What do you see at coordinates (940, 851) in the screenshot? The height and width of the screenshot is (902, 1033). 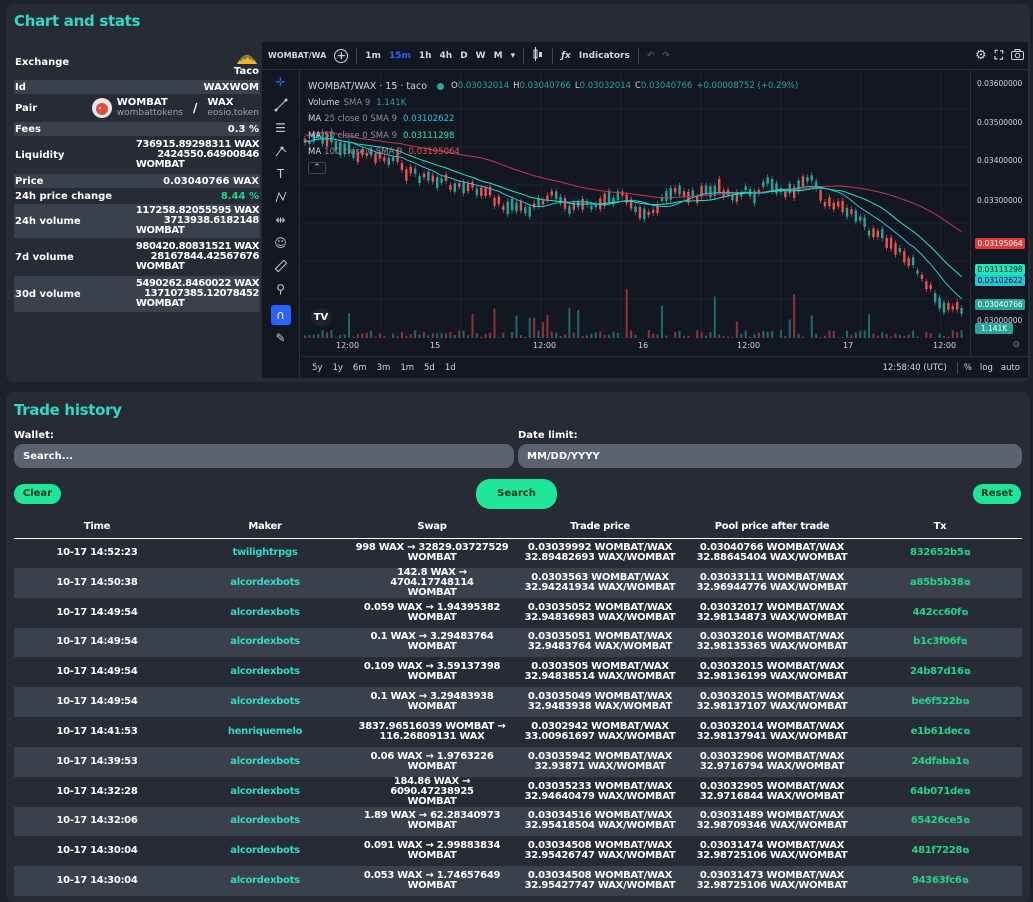 I see `cell-tx-link: 481f7228⧉` at bounding box center [940, 851].